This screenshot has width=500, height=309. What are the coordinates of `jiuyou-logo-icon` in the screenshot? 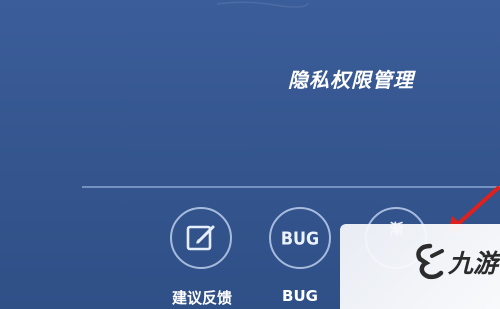 It's located at (430, 261).